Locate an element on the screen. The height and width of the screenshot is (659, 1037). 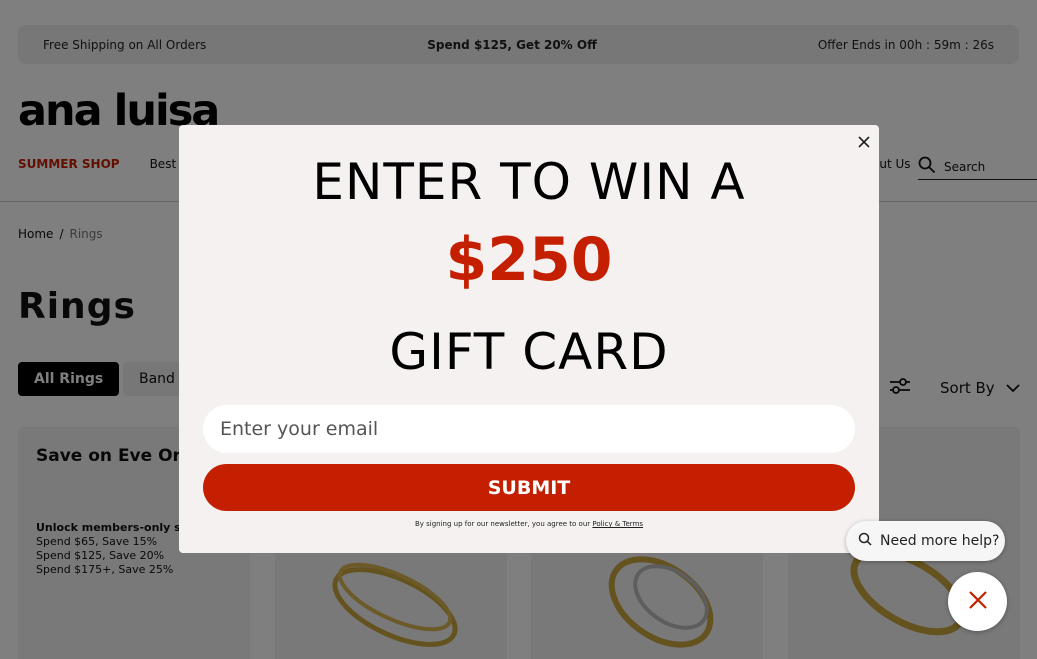
help-chat-button: Need more help? is located at coordinates (925, 541).